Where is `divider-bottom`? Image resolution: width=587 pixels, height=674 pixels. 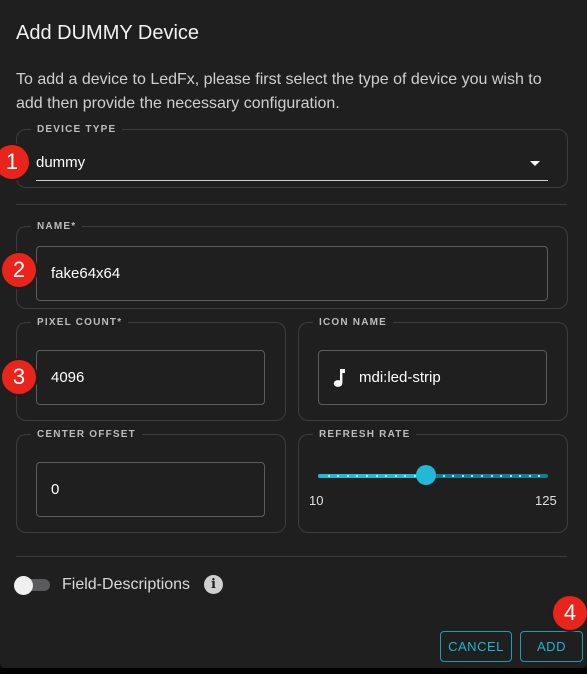
divider-bottom is located at coordinates (291, 556).